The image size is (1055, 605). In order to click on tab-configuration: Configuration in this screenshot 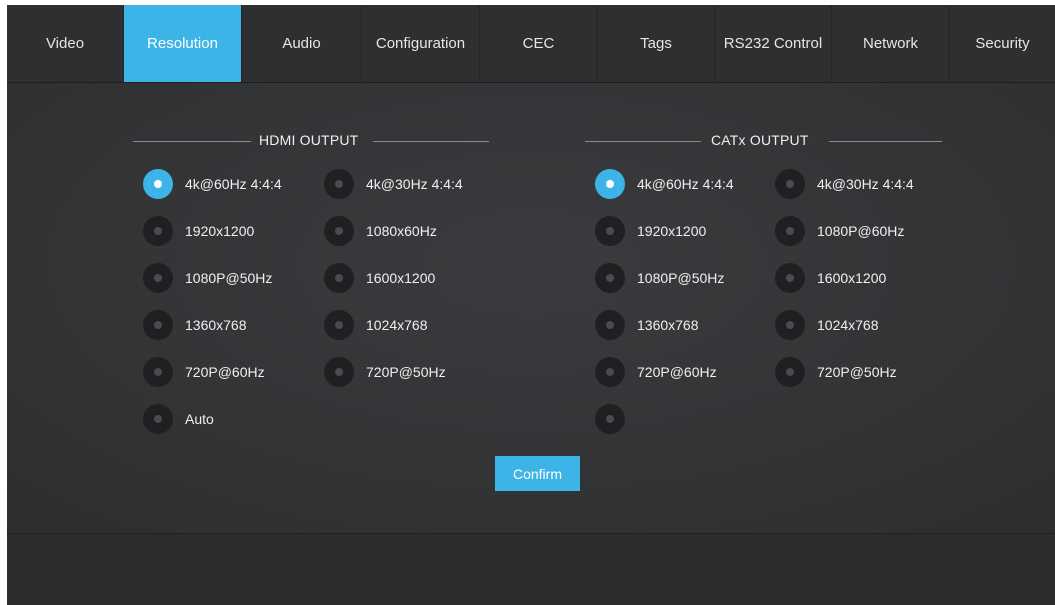, I will do `click(421, 43)`.